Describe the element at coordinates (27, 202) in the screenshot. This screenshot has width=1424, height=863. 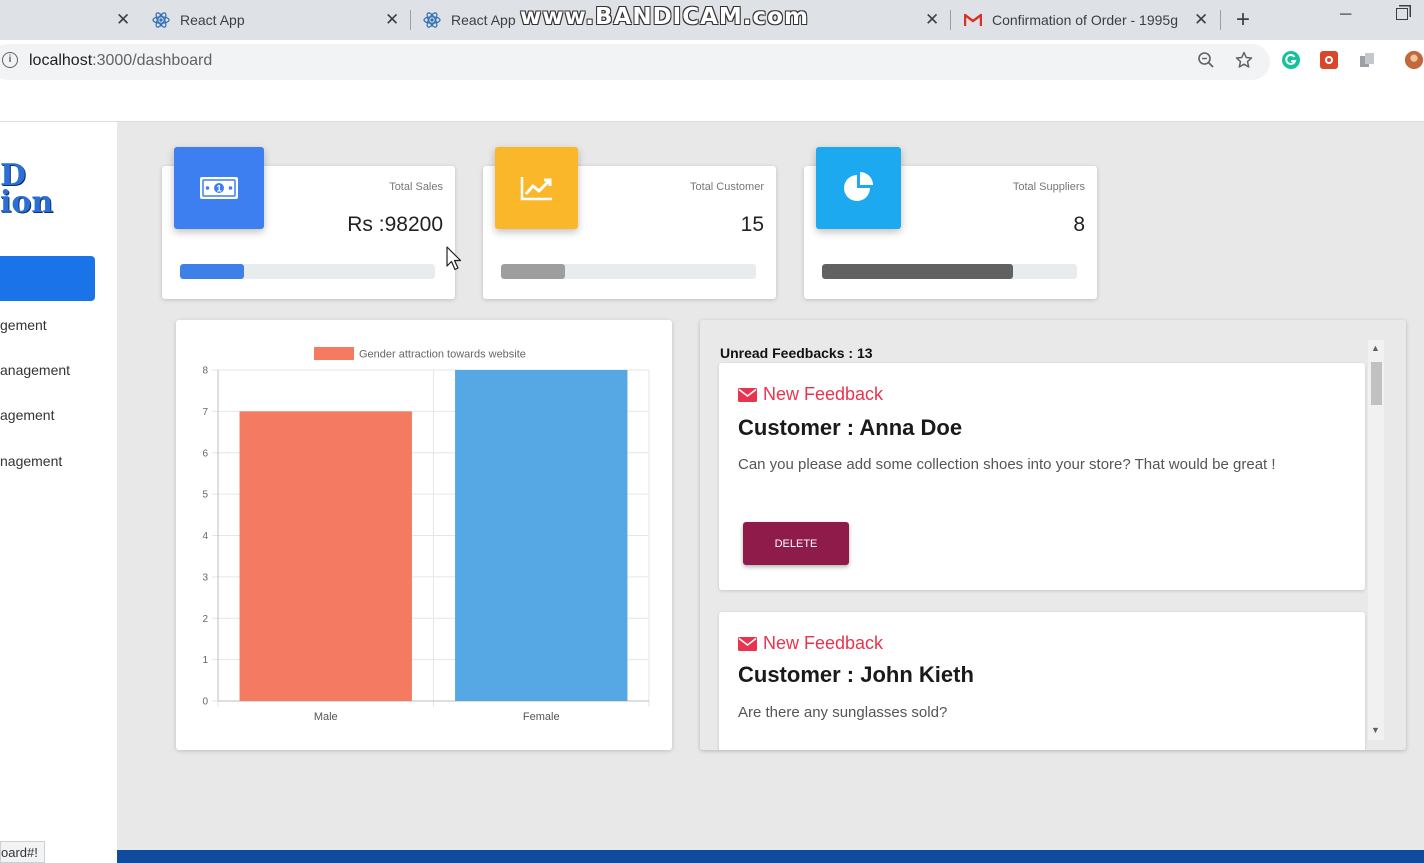
I see `logo-line-2: ion` at that location.